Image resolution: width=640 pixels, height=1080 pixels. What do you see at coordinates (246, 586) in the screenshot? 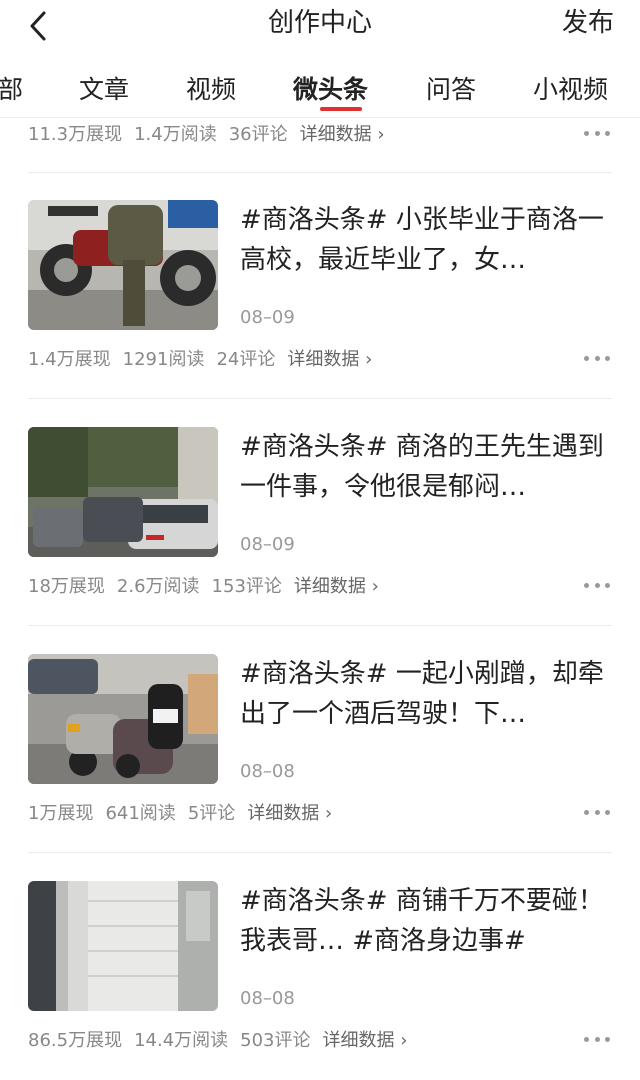
I see `comments-count: 153评论` at bounding box center [246, 586].